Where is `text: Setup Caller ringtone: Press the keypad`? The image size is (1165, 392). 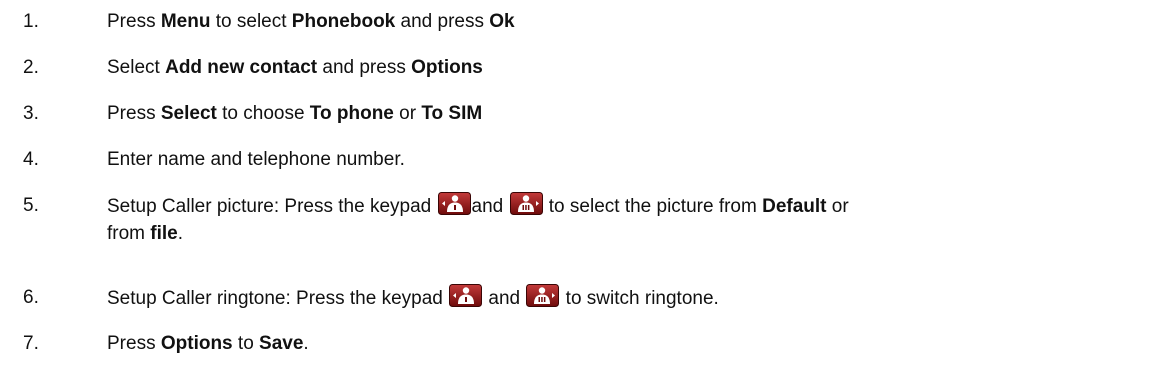
text: Setup Caller ringtone: Press the keypad is located at coordinates (278, 298).